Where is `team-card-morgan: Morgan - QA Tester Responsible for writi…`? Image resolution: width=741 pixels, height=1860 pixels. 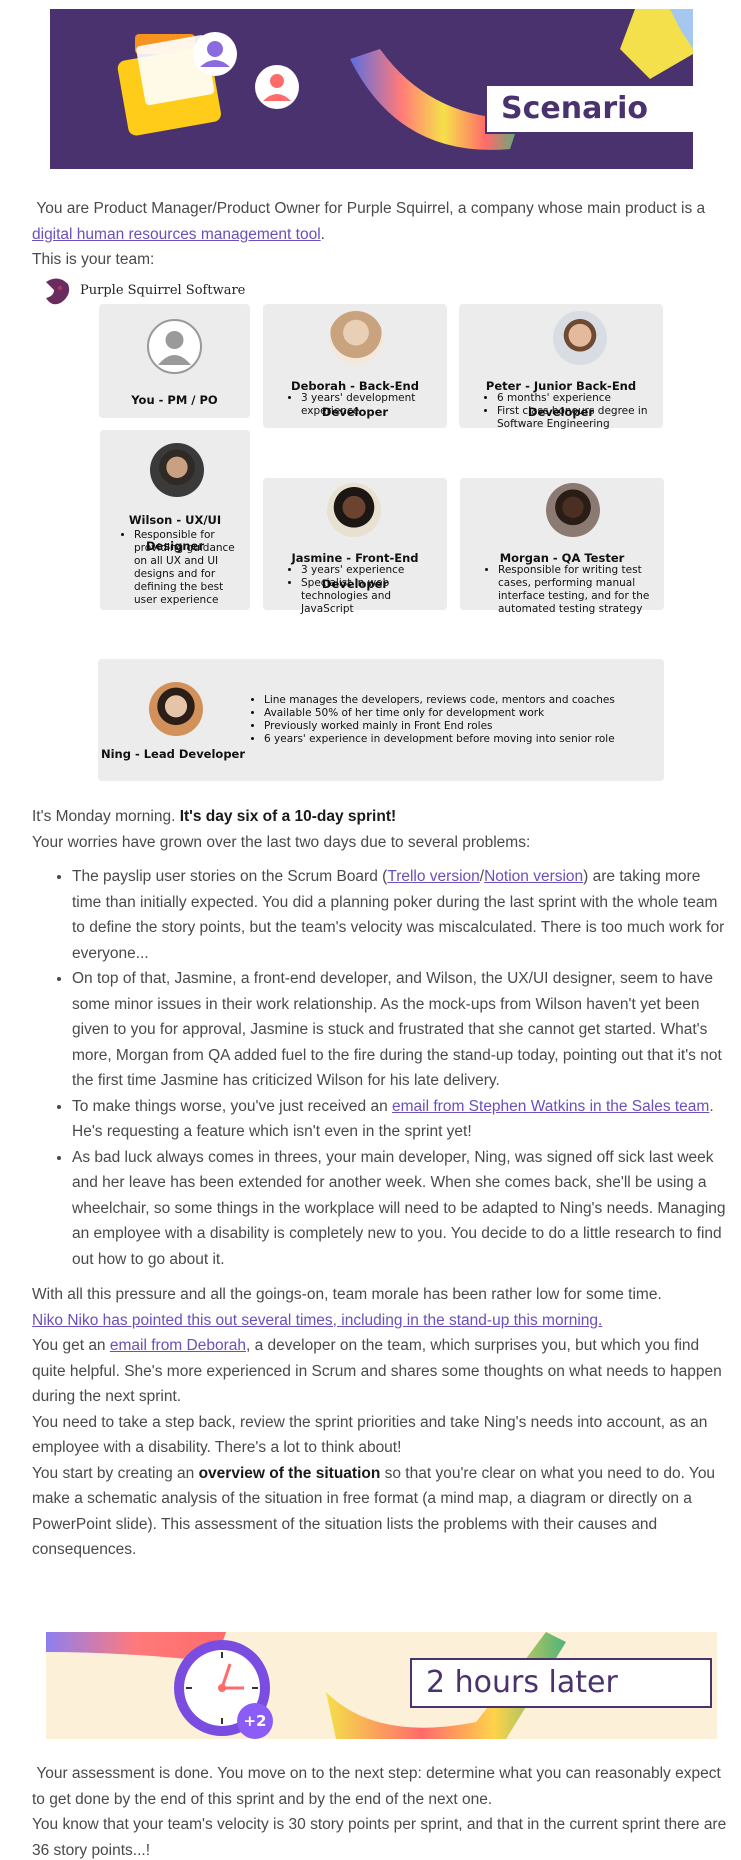
team-card-morgan: Morgan - QA Tester Responsible for writi… is located at coordinates (562, 546).